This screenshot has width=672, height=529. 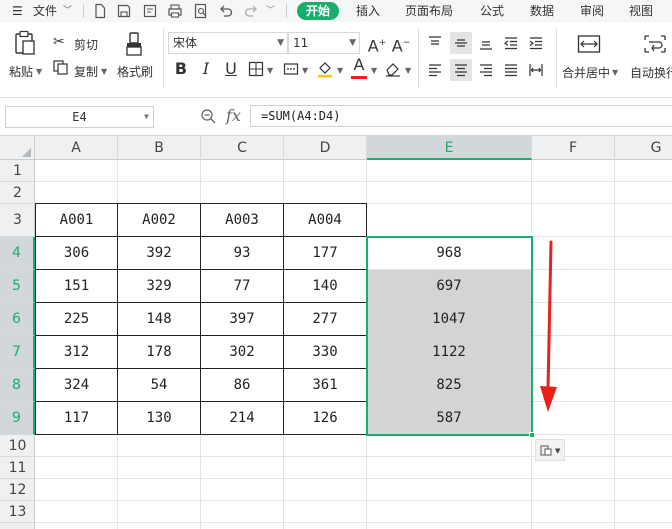 I want to click on wrap-text-icon, so click(x=655, y=44).